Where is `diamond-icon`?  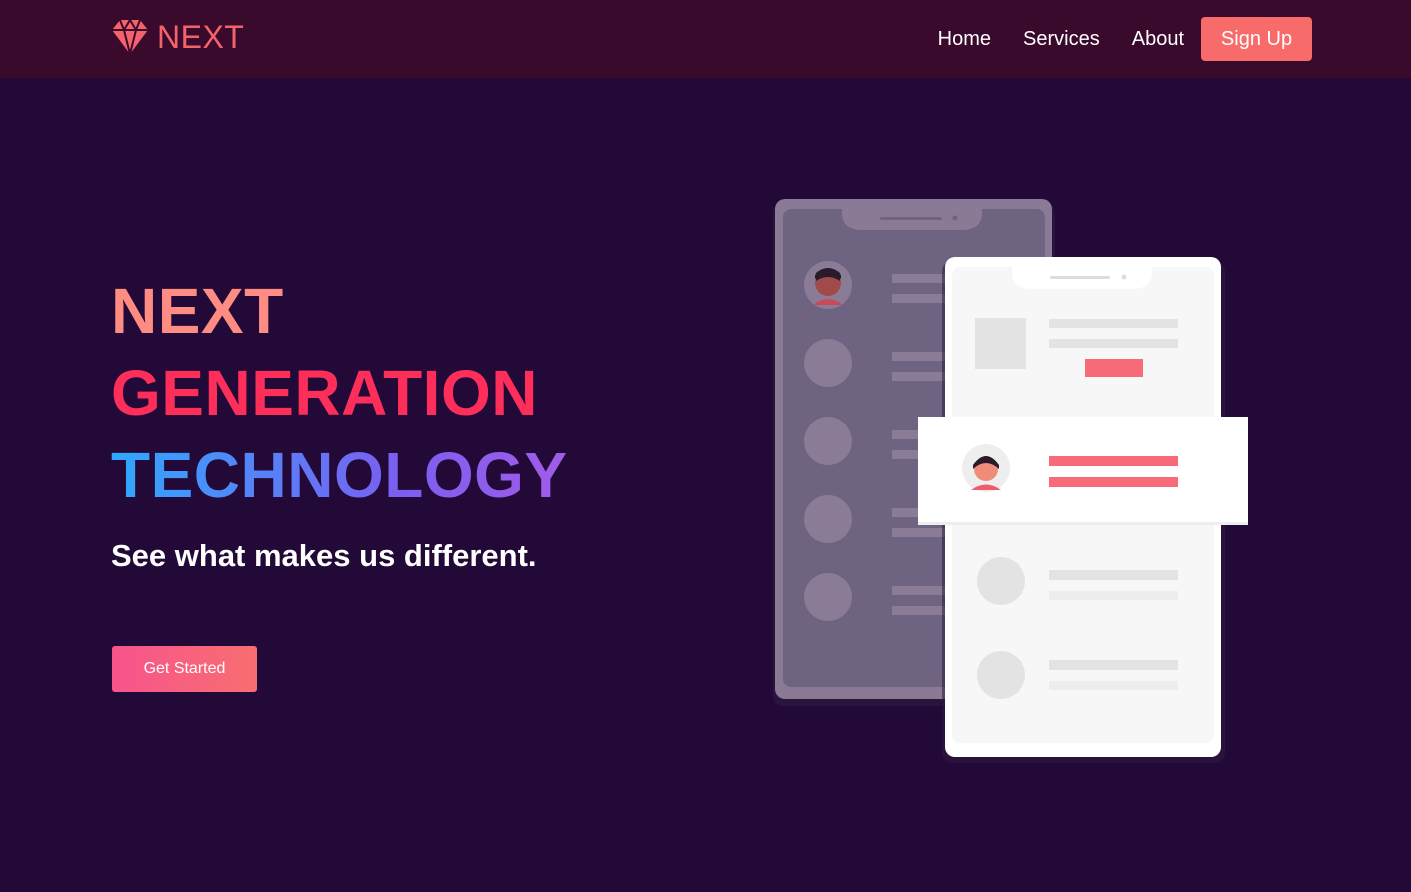 diamond-icon is located at coordinates (130, 37).